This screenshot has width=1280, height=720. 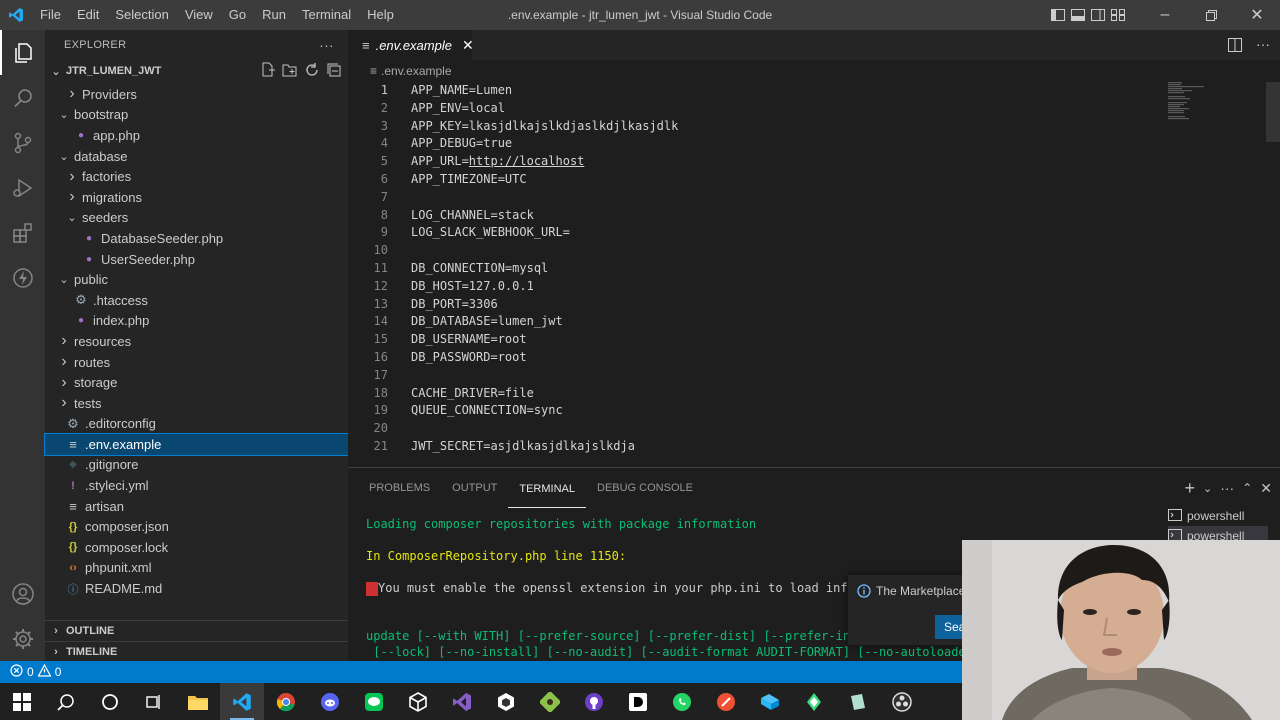 What do you see at coordinates (474, 488) in the screenshot?
I see `tab-output: OUTPUT` at bounding box center [474, 488].